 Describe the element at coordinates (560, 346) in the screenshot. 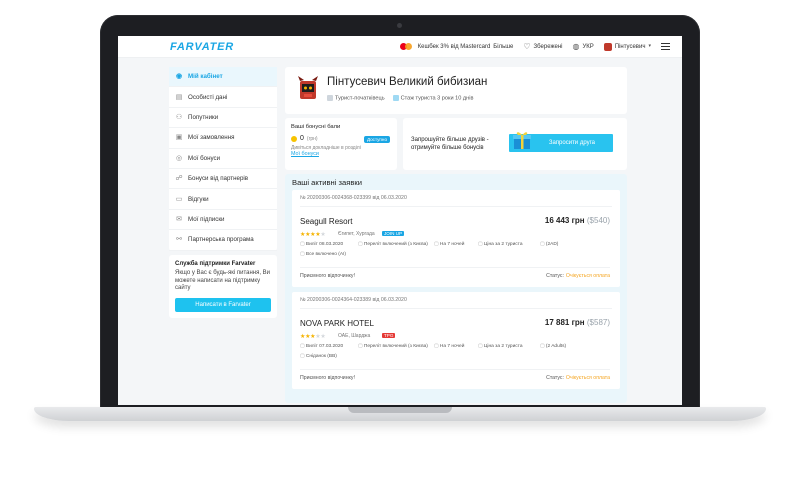

I see `guests: (2 Adults)` at that location.